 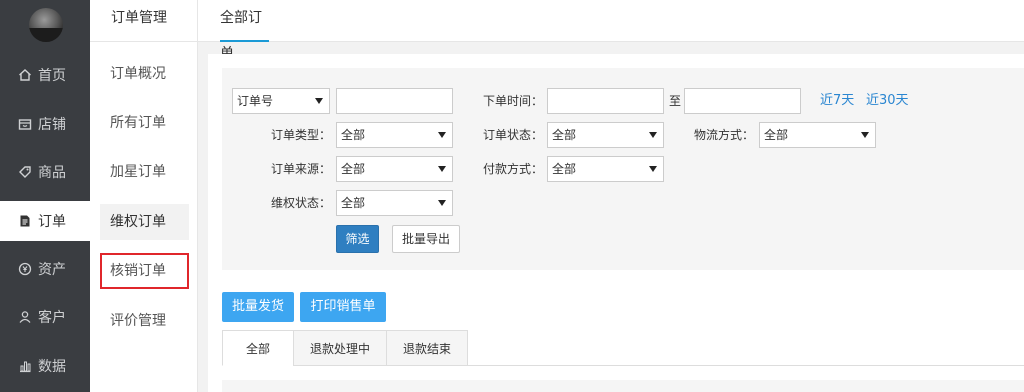 I want to click on submenu-item-overview: 订单概况, so click(x=144, y=74).